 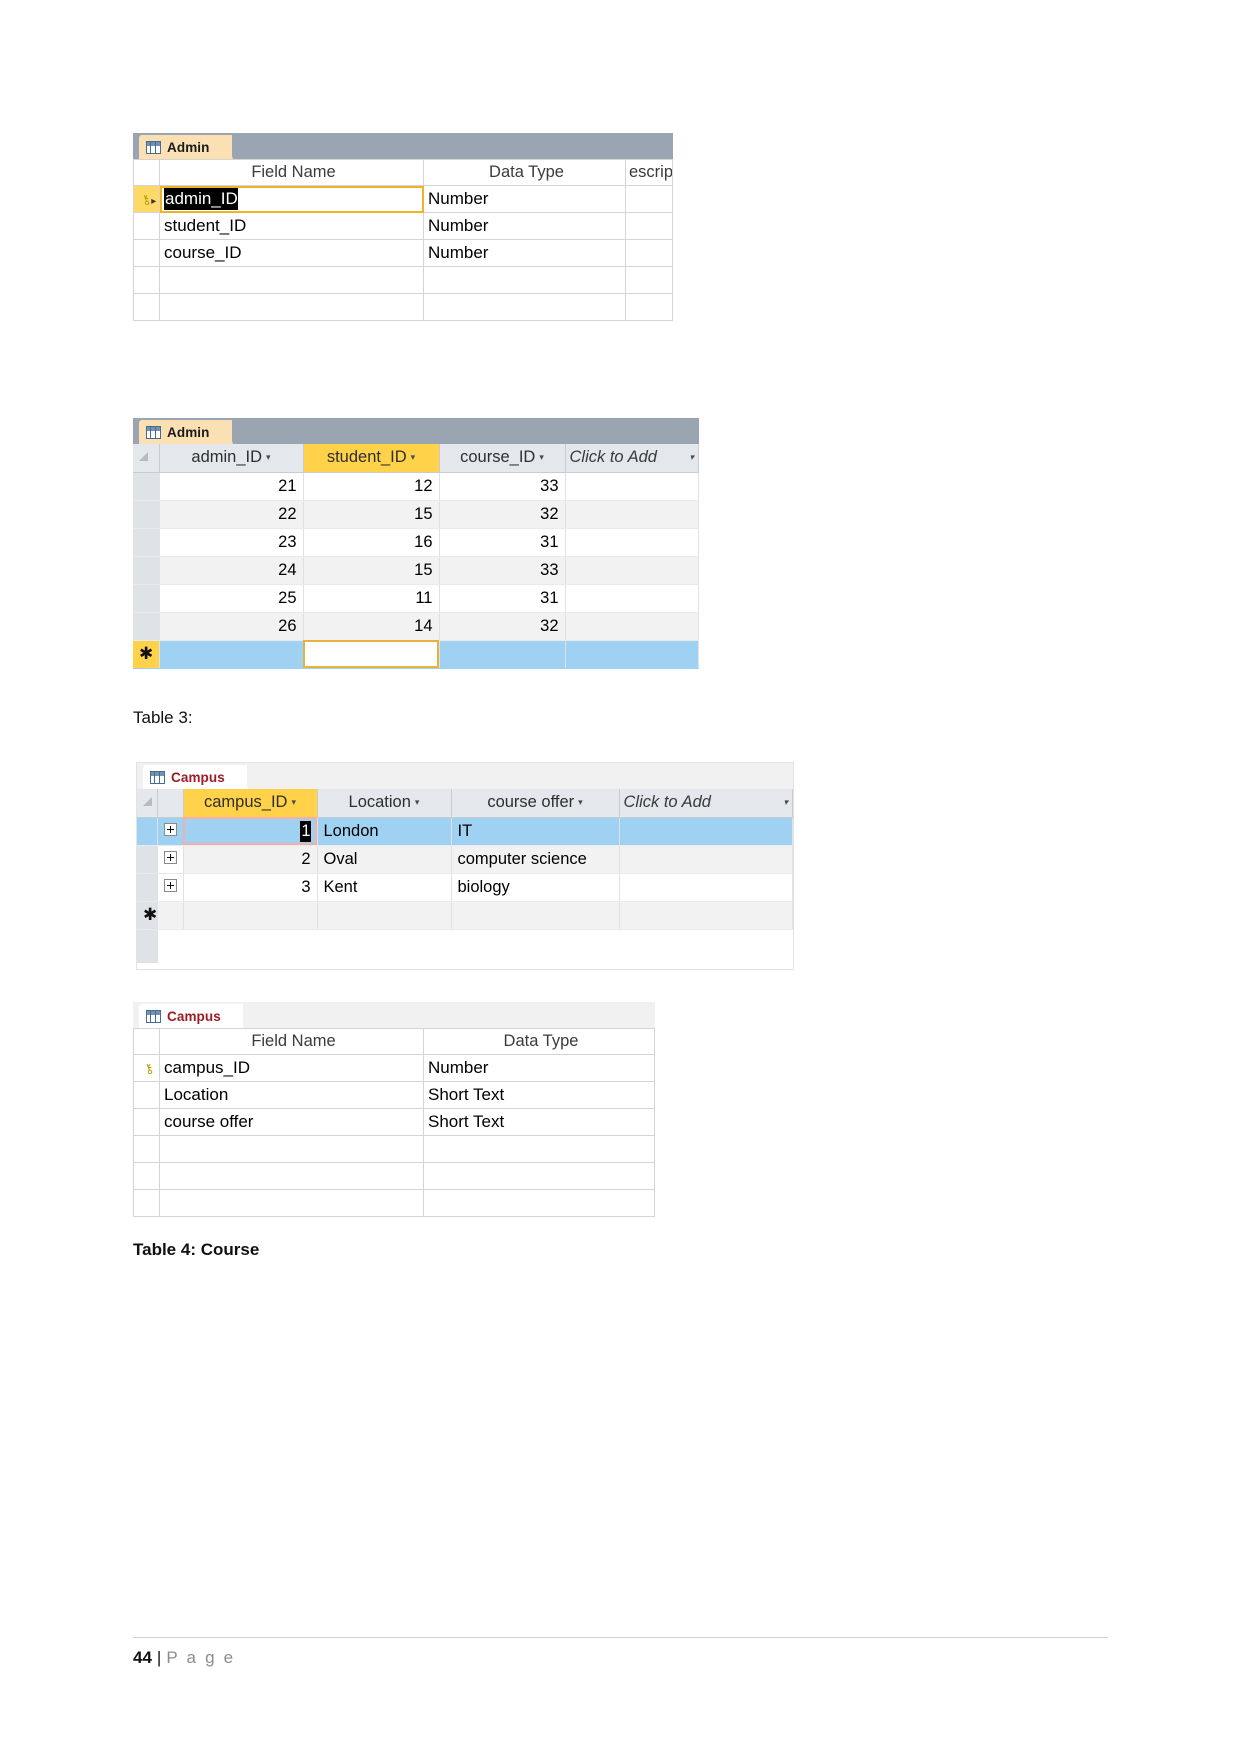 I want to click on cell-student-id: 14, so click(x=371, y=626).